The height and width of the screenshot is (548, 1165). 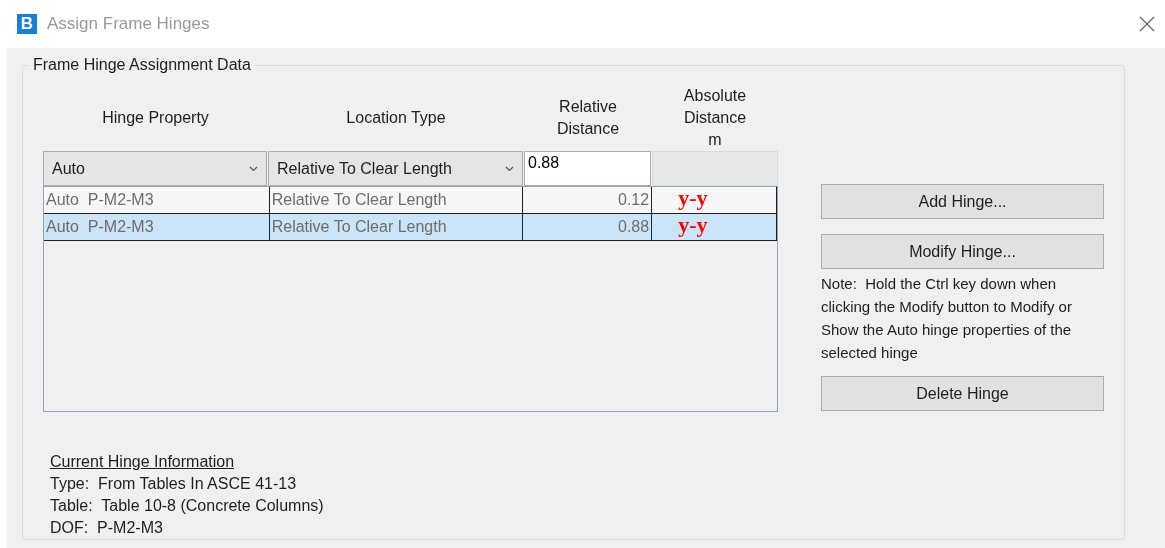 What do you see at coordinates (27, 24) in the screenshot?
I see `app-logo: B` at bounding box center [27, 24].